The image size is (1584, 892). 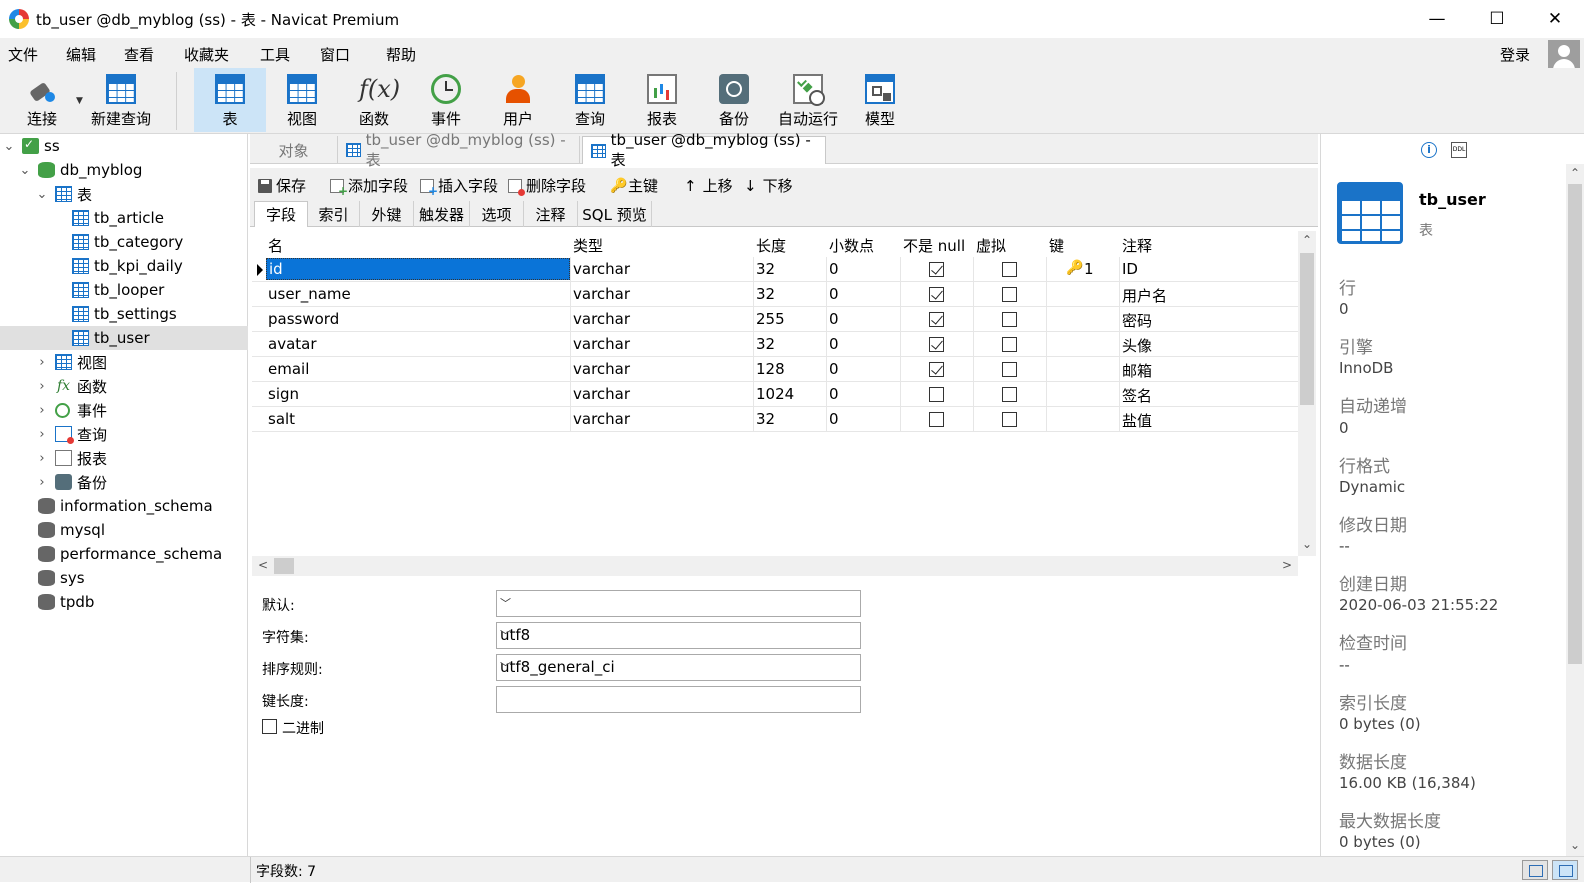 What do you see at coordinates (590, 100) in the screenshot?
I see `query-button: 查询` at bounding box center [590, 100].